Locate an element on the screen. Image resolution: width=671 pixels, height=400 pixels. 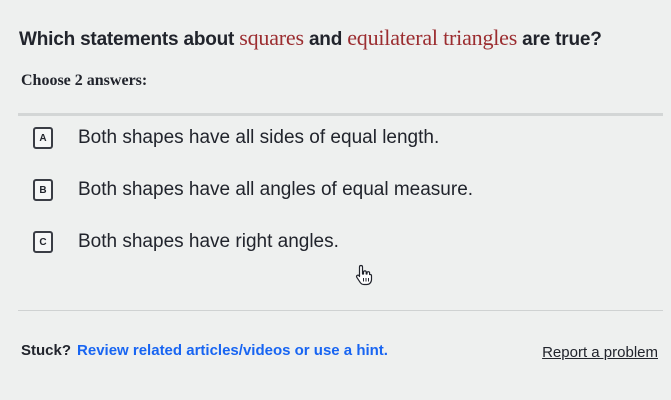
report-problem-link: Report a problem is located at coordinates (600, 352).